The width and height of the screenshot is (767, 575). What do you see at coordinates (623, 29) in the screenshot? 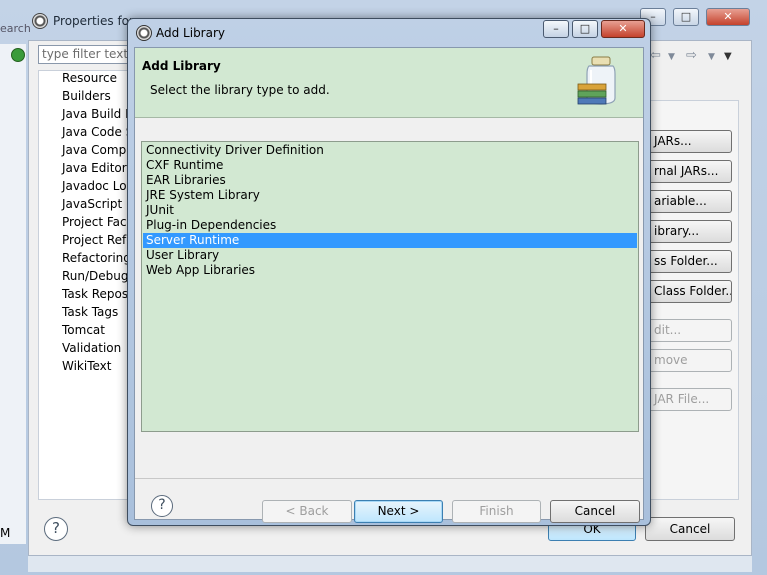
I see `dialog-close-icon: ✕` at bounding box center [623, 29].